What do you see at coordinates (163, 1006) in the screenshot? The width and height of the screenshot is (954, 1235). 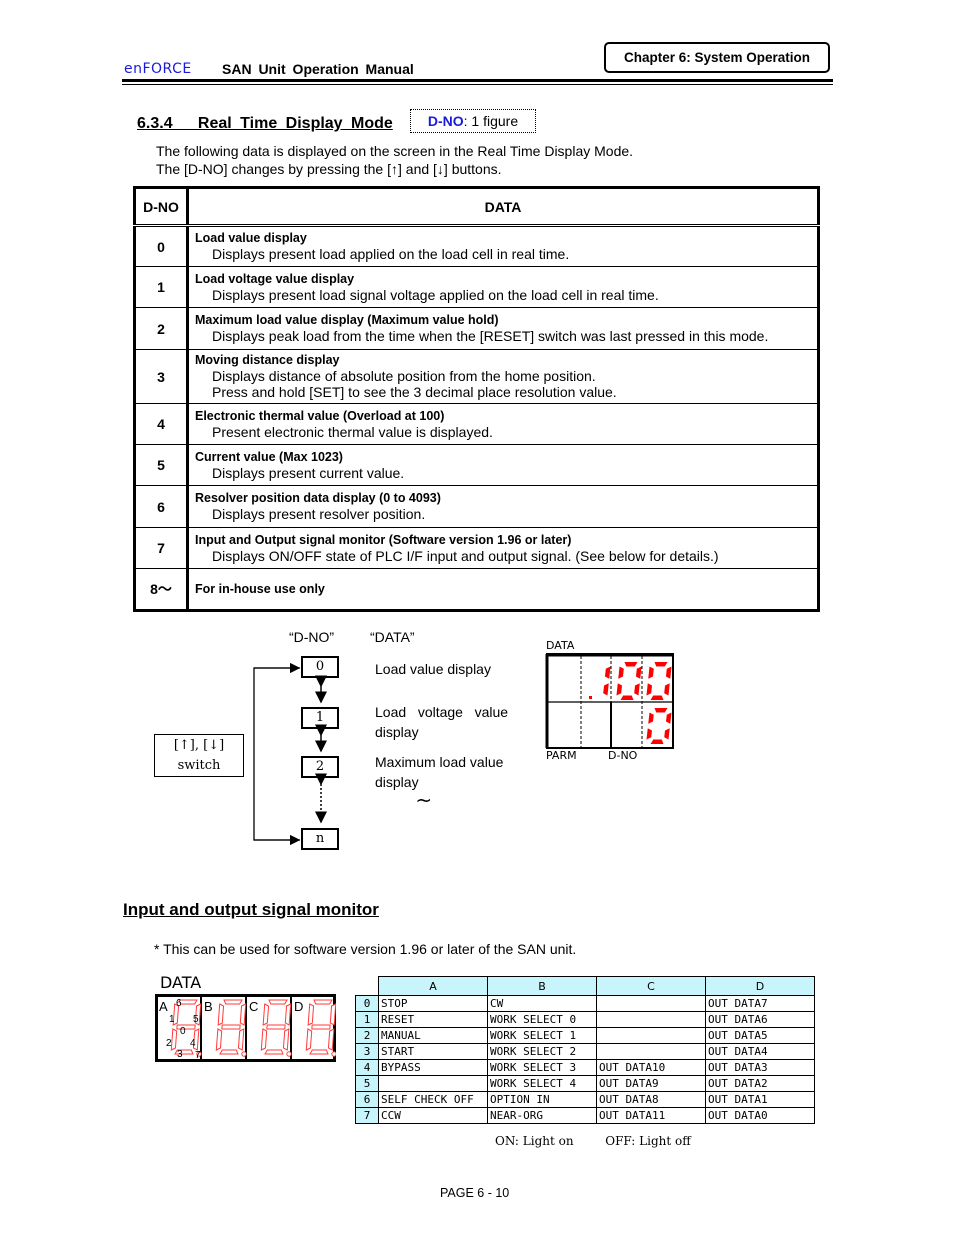 I see `io-digit-letter: A` at bounding box center [163, 1006].